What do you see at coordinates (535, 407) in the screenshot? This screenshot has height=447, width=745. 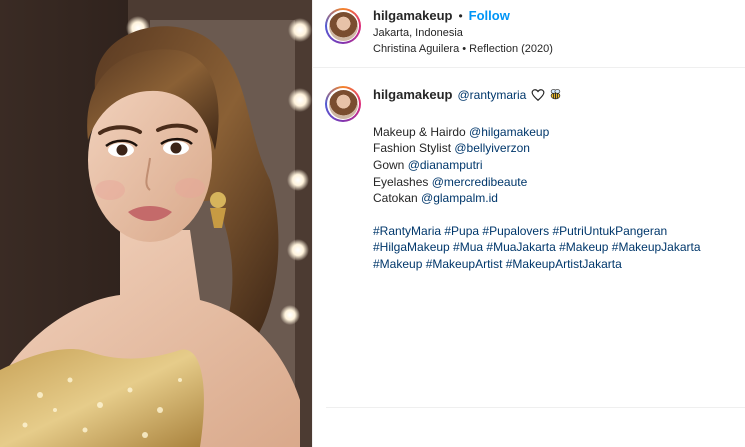 I see `divider` at bounding box center [535, 407].